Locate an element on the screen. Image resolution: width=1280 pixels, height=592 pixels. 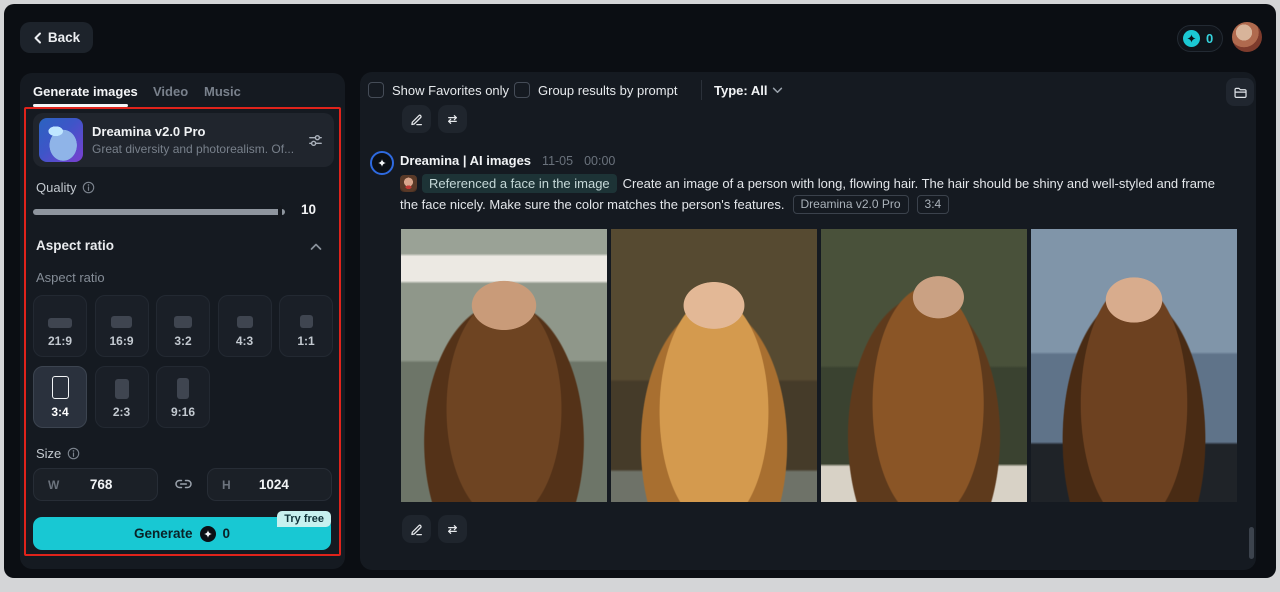
back-label: Back is located at coordinates (64, 37).